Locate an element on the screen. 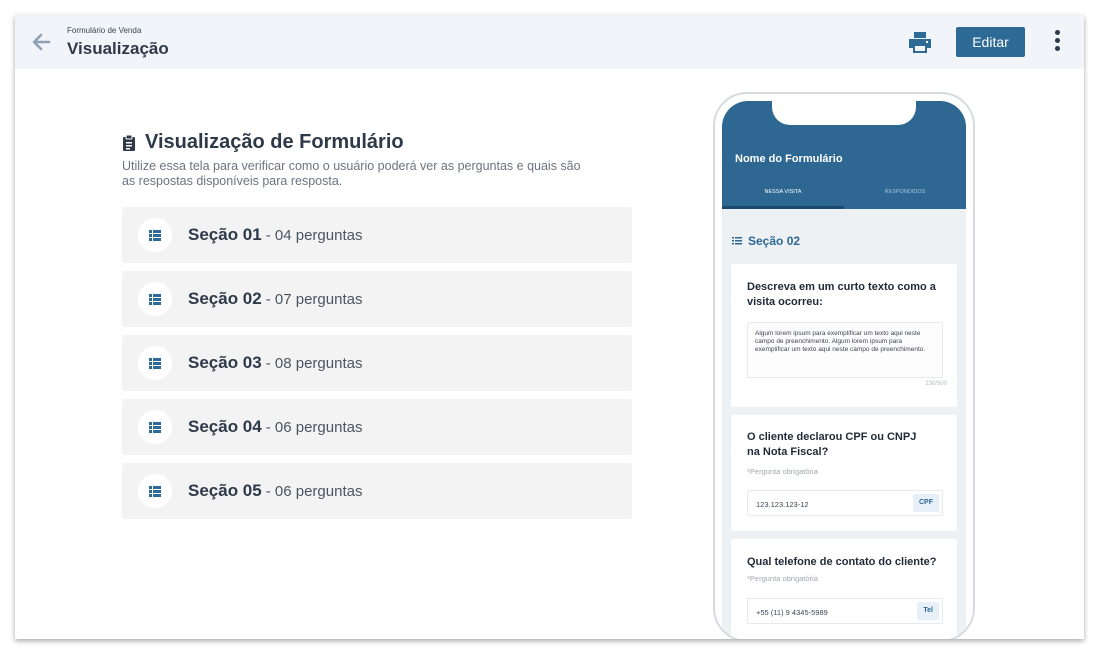 The width and height of the screenshot is (1109, 664). question-label: Qual telefone de contato do cliente? is located at coordinates (842, 562).